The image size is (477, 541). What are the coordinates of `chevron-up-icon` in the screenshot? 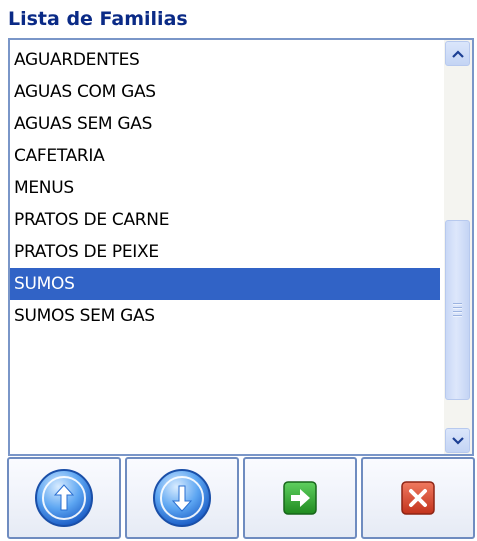 It's located at (457, 53).